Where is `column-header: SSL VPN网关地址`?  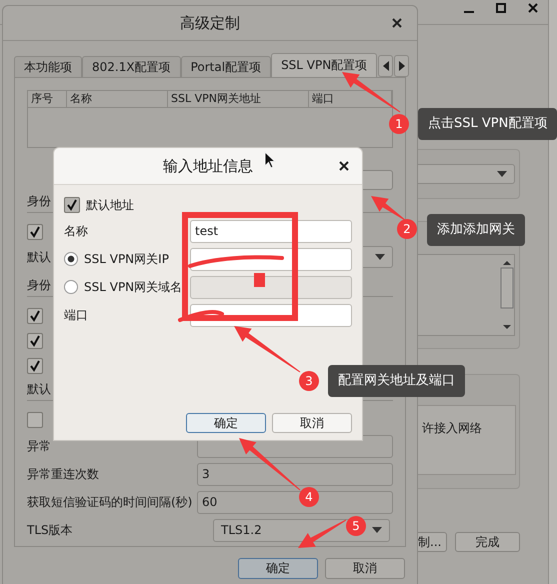
column-header: SSL VPN网关地址 is located at coordinates (238, 99).